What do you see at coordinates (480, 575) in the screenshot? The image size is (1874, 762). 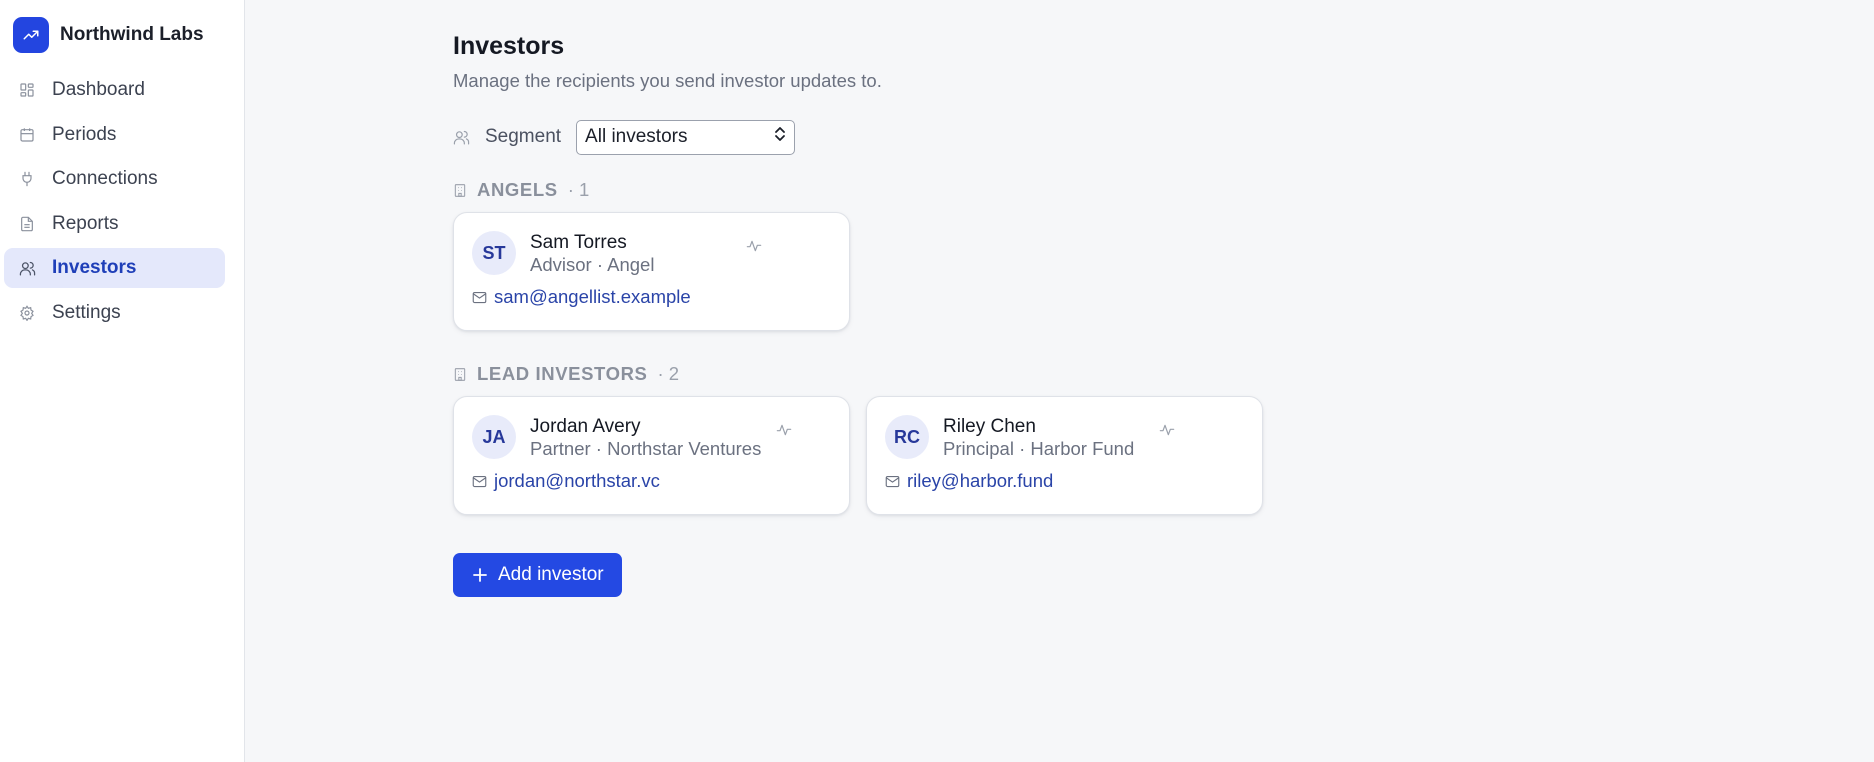 I see `plus-icon` at bounding box center [480, 575].